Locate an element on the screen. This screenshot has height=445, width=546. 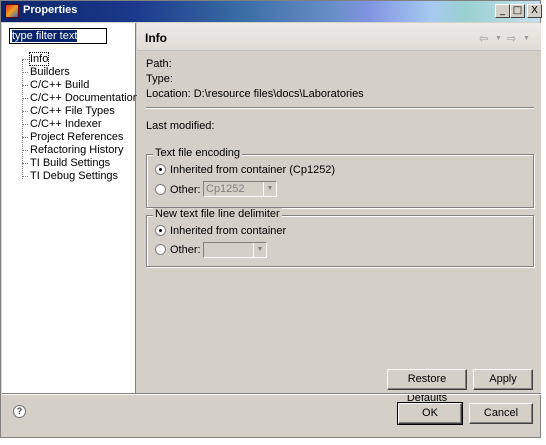
dialog-button-separator is located at coordinates (271, 394).